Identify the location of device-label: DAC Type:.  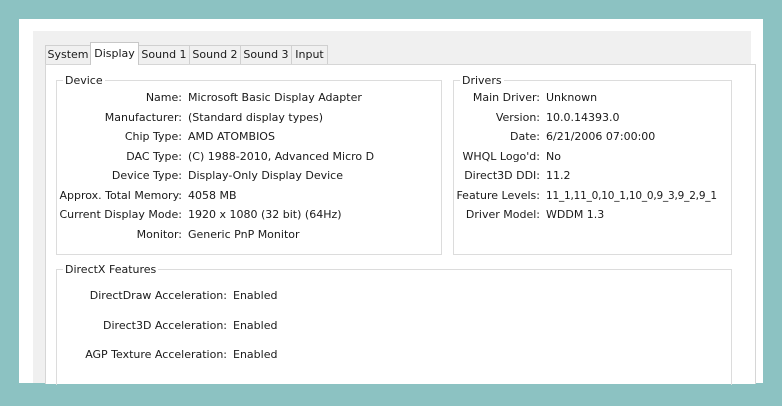
(154, 156).